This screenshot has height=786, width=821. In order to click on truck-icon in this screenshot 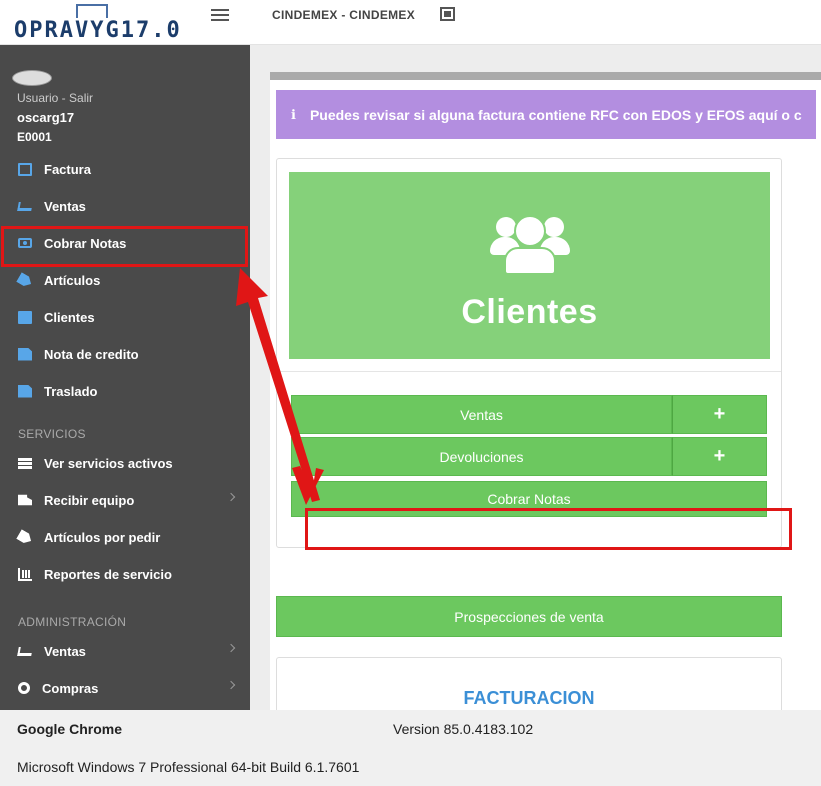, I will do `click(25, 500)`.